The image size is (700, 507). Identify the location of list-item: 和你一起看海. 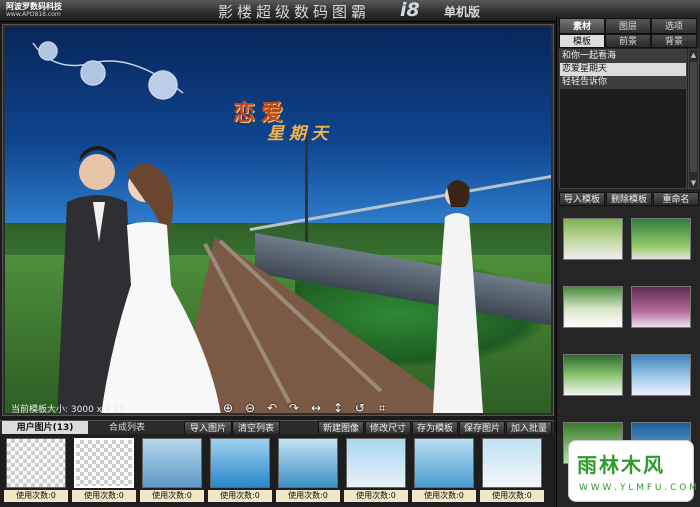
(623, 56).